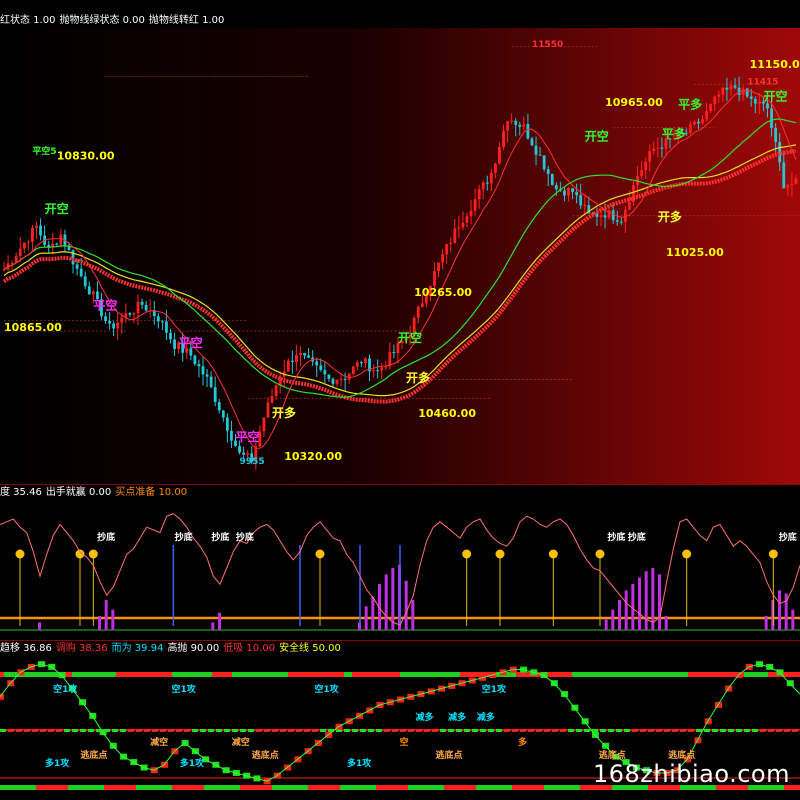 This screenshot has height=800, width=800. What do you see at coordinates (186, 20) in the screenshot?
I see `header-item: 抛物线转红 1.00` at bounding box center [186, 20].